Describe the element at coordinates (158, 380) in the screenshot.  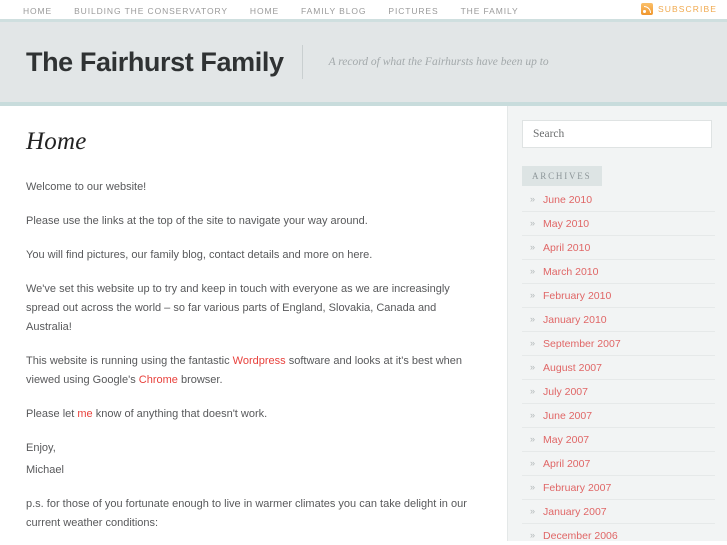
I see `chrome-link: Chrome` at that location.